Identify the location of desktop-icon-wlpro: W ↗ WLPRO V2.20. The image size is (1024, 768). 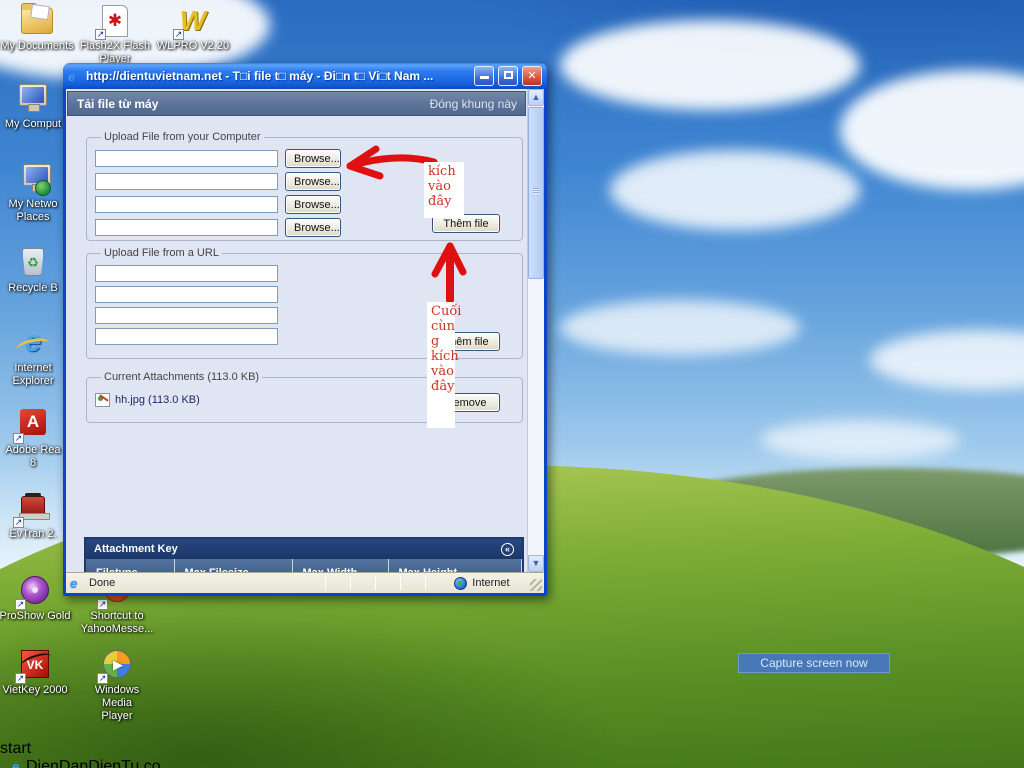
(193, 28).